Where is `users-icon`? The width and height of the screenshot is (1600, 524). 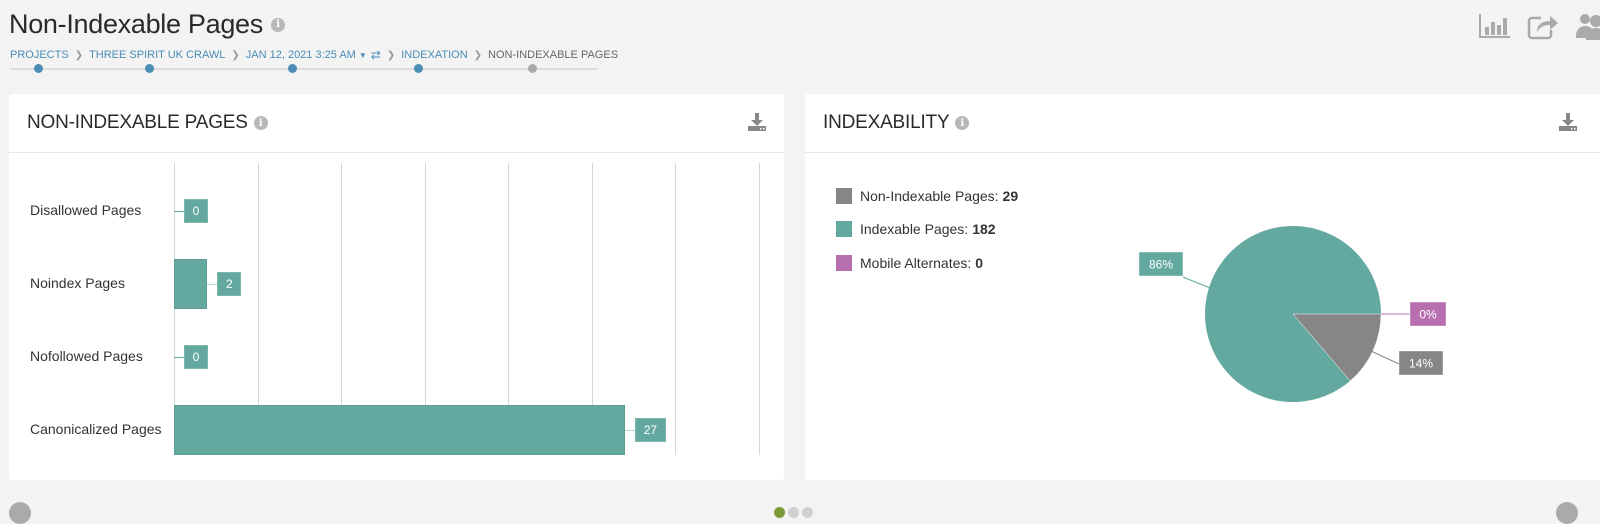
users-icon is located at coordinates (1587, 26).